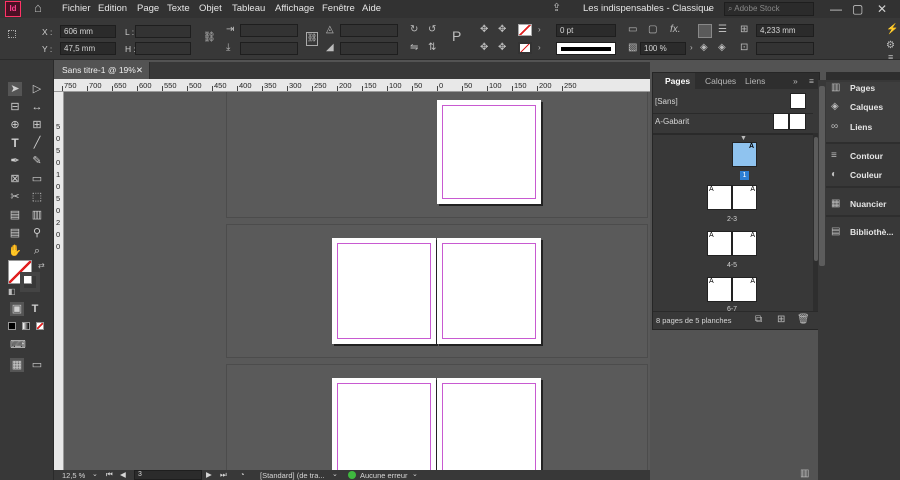 The width and height of the screenshot is (900, 480). I want to click on fit-content-icon: ◈, so click(722, 48).